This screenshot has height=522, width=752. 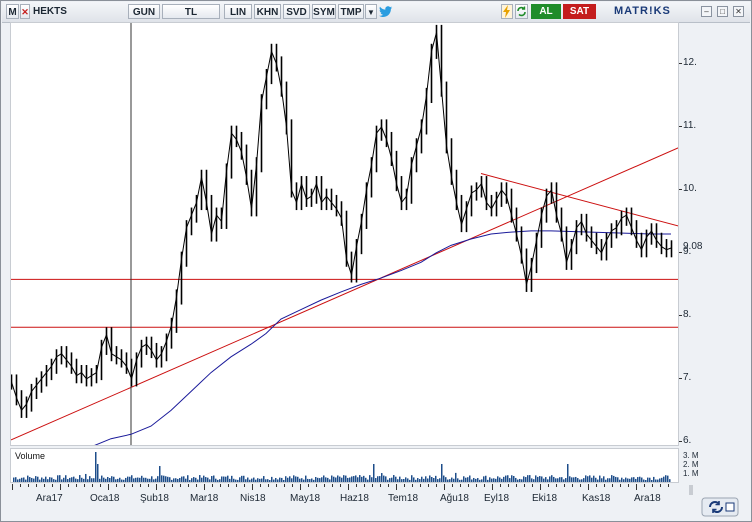 I want to click on scroll-handle, so click(x=691, y=490).